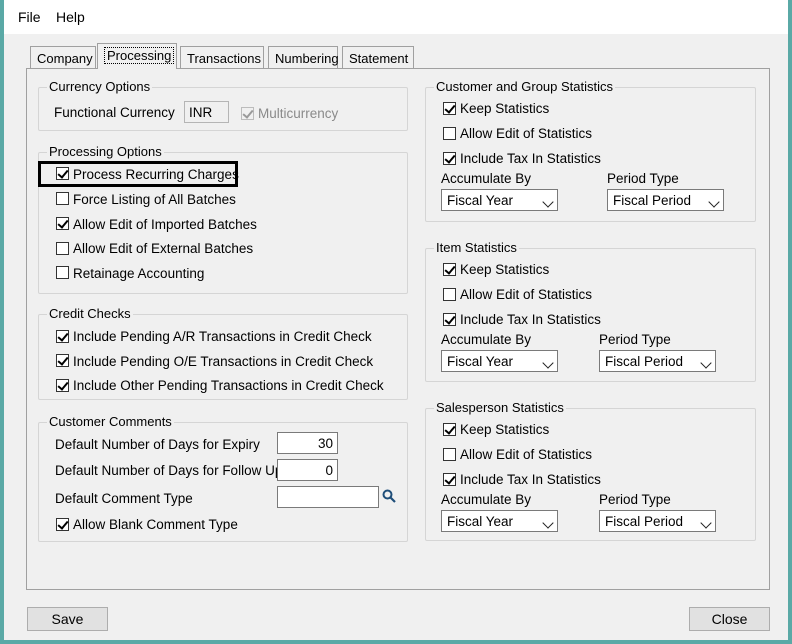 Image resolution: width=792 pixels, height=644 pixels. What do you see at coordinates (328, 497) in the screenshot?
I see `comment-type-field` at bounding box center [328, 497].